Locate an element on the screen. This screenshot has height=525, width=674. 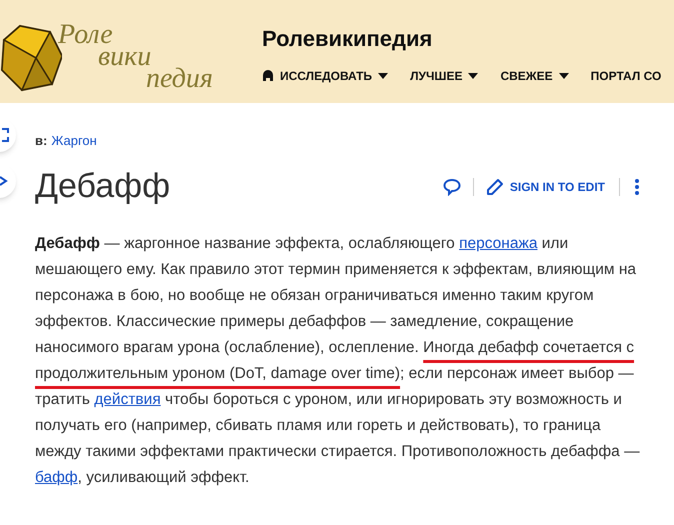
page-title: Дебафф is located at coordinates (103, 186).